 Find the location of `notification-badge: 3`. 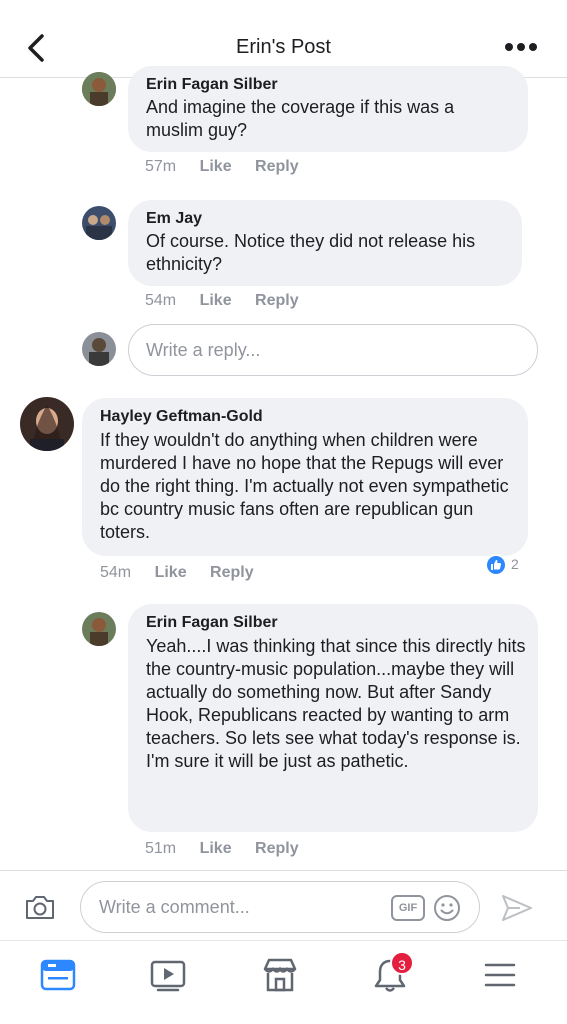

notification-badge: 3 is located at coordinates (402, 963).